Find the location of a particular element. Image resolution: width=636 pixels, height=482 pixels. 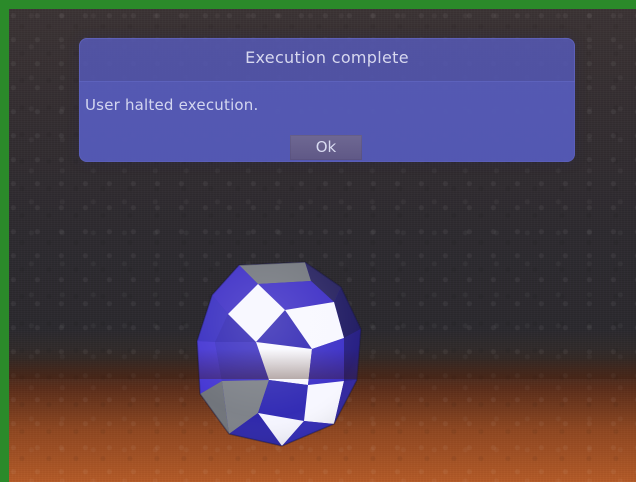

dialog-title: Execution complete is located at coordinates (327, 57).